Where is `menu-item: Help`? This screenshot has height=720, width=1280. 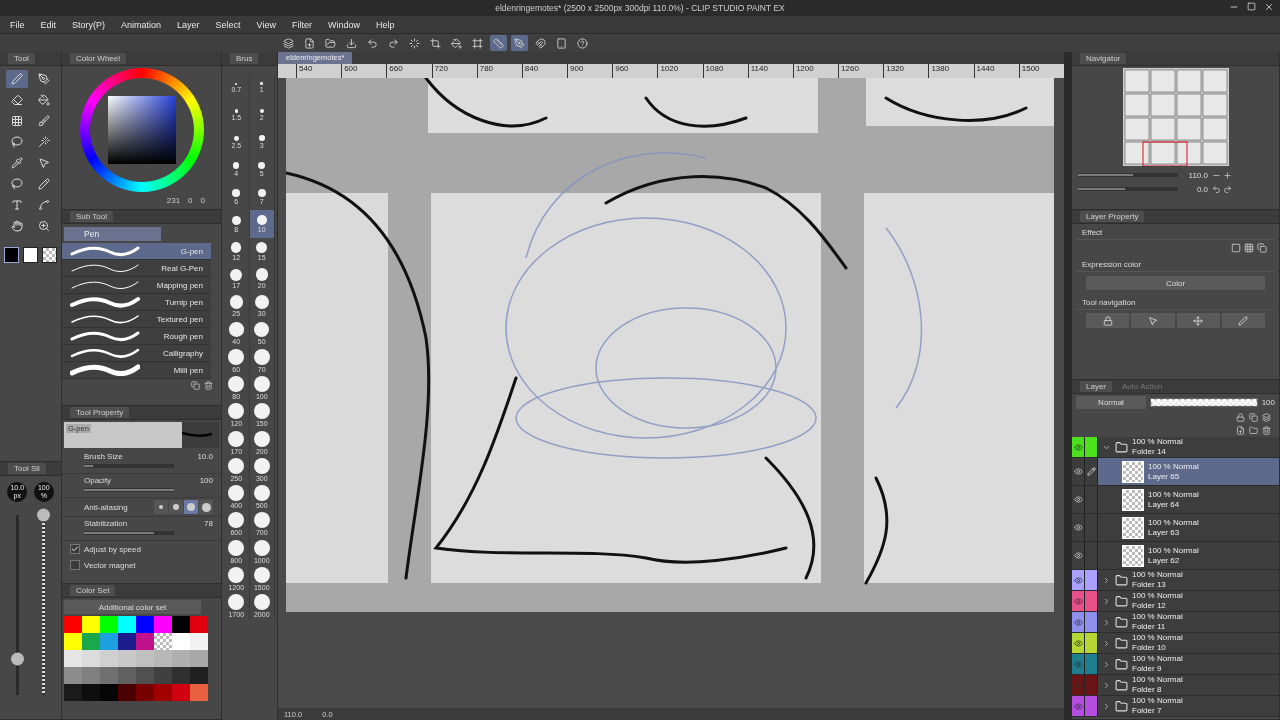
menu-item: Help is located at coordinates (385, 24).